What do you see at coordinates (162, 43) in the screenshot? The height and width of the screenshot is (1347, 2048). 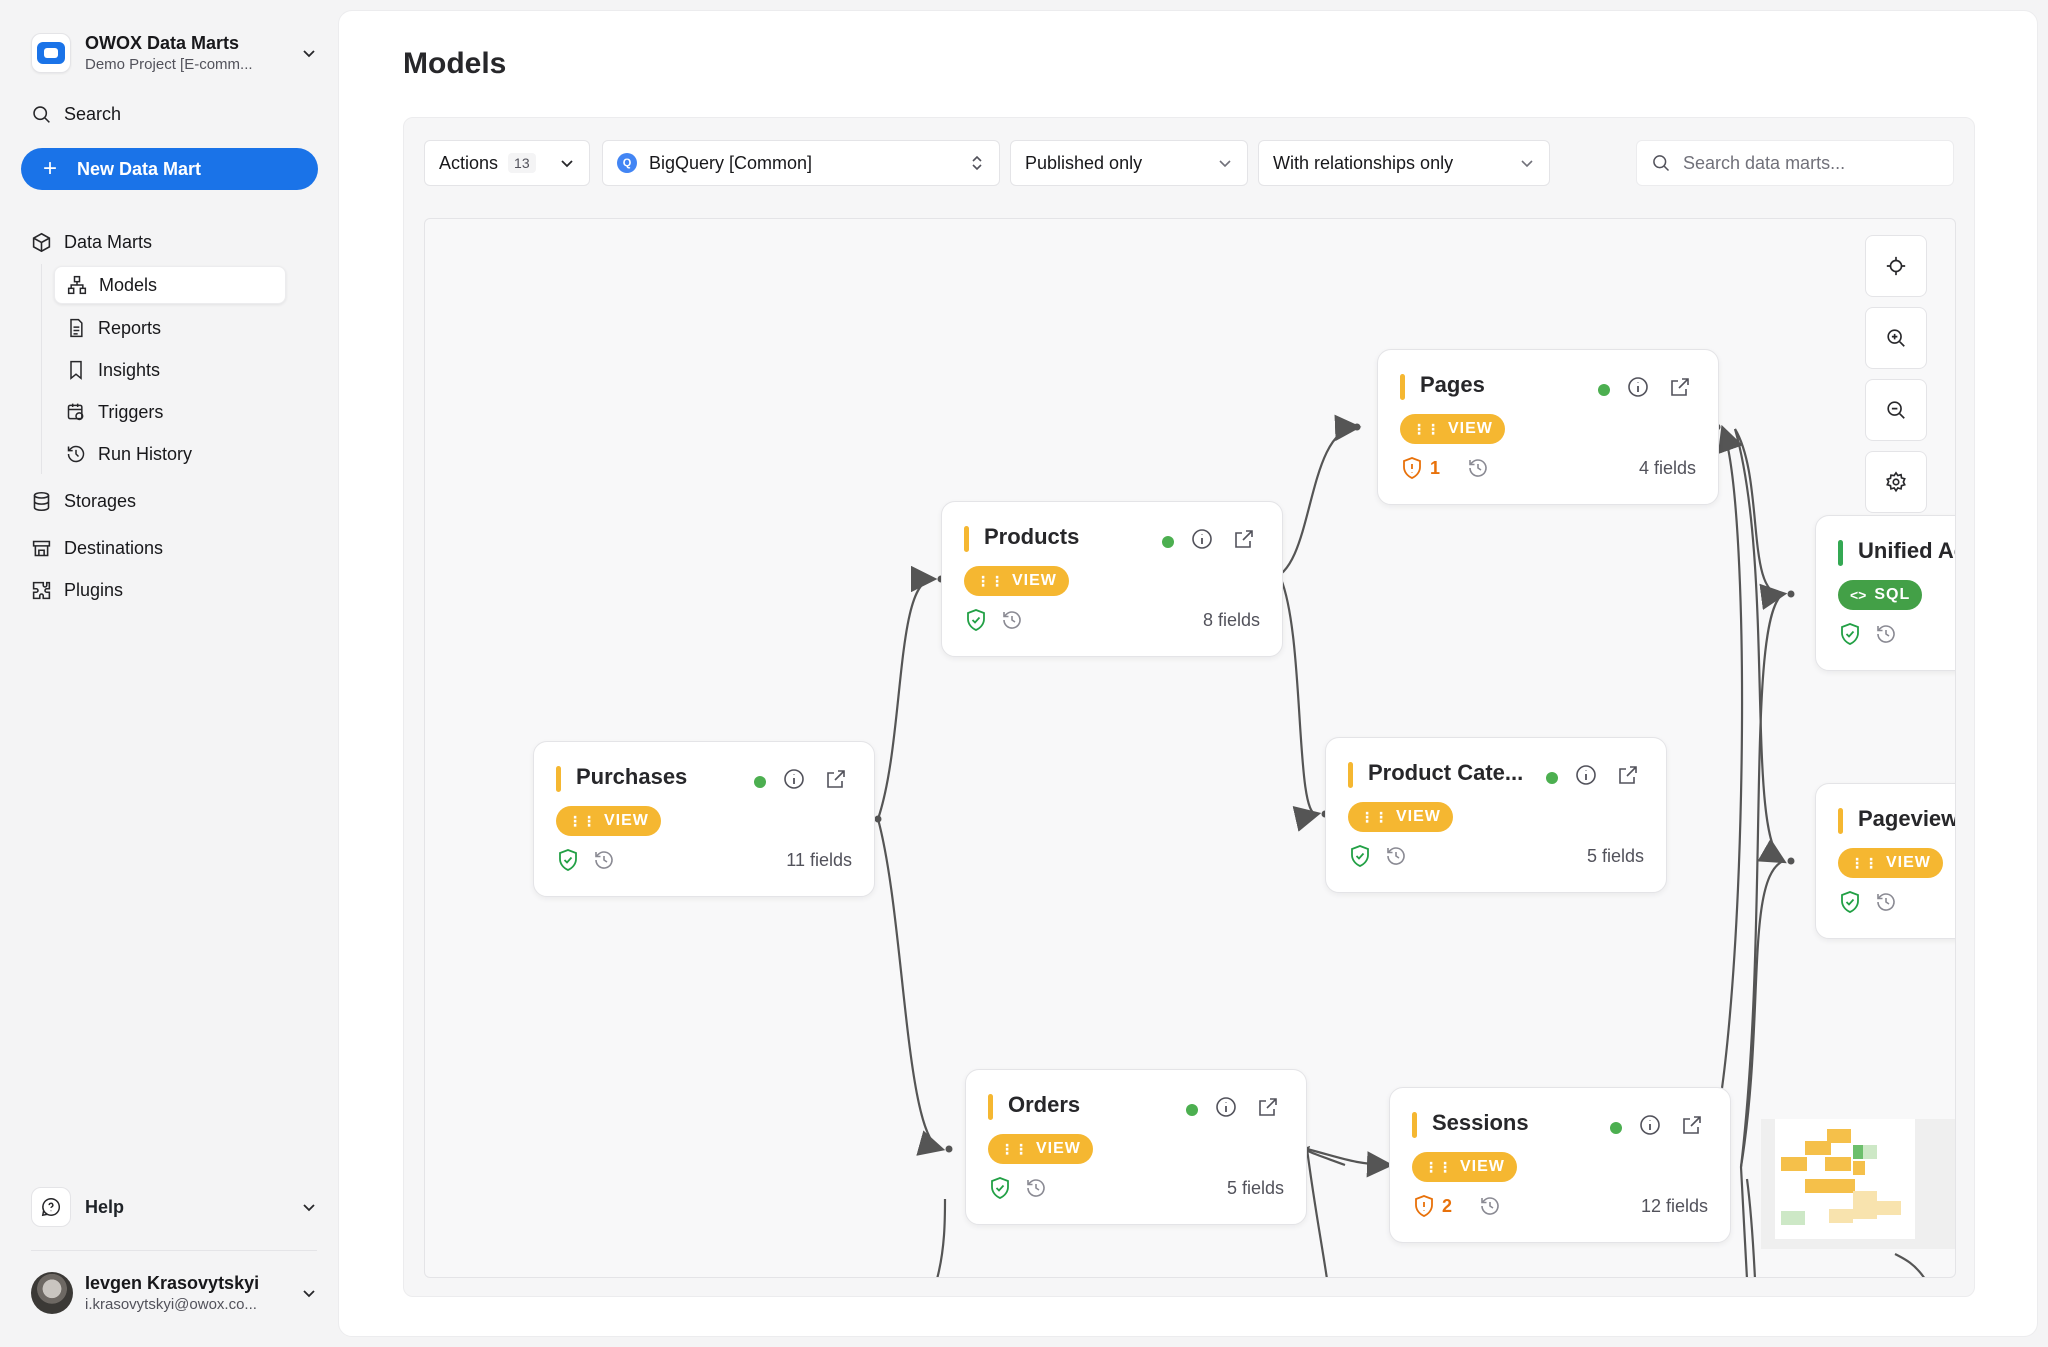 I see `project-name: OWOX Data Marts` at bounding box center [162, 43].